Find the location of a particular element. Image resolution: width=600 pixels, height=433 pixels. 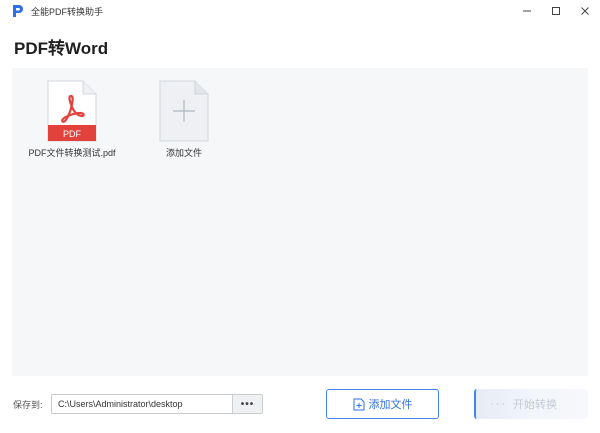

add-file-button: 添加文件 is located at coordinates (382, 404).